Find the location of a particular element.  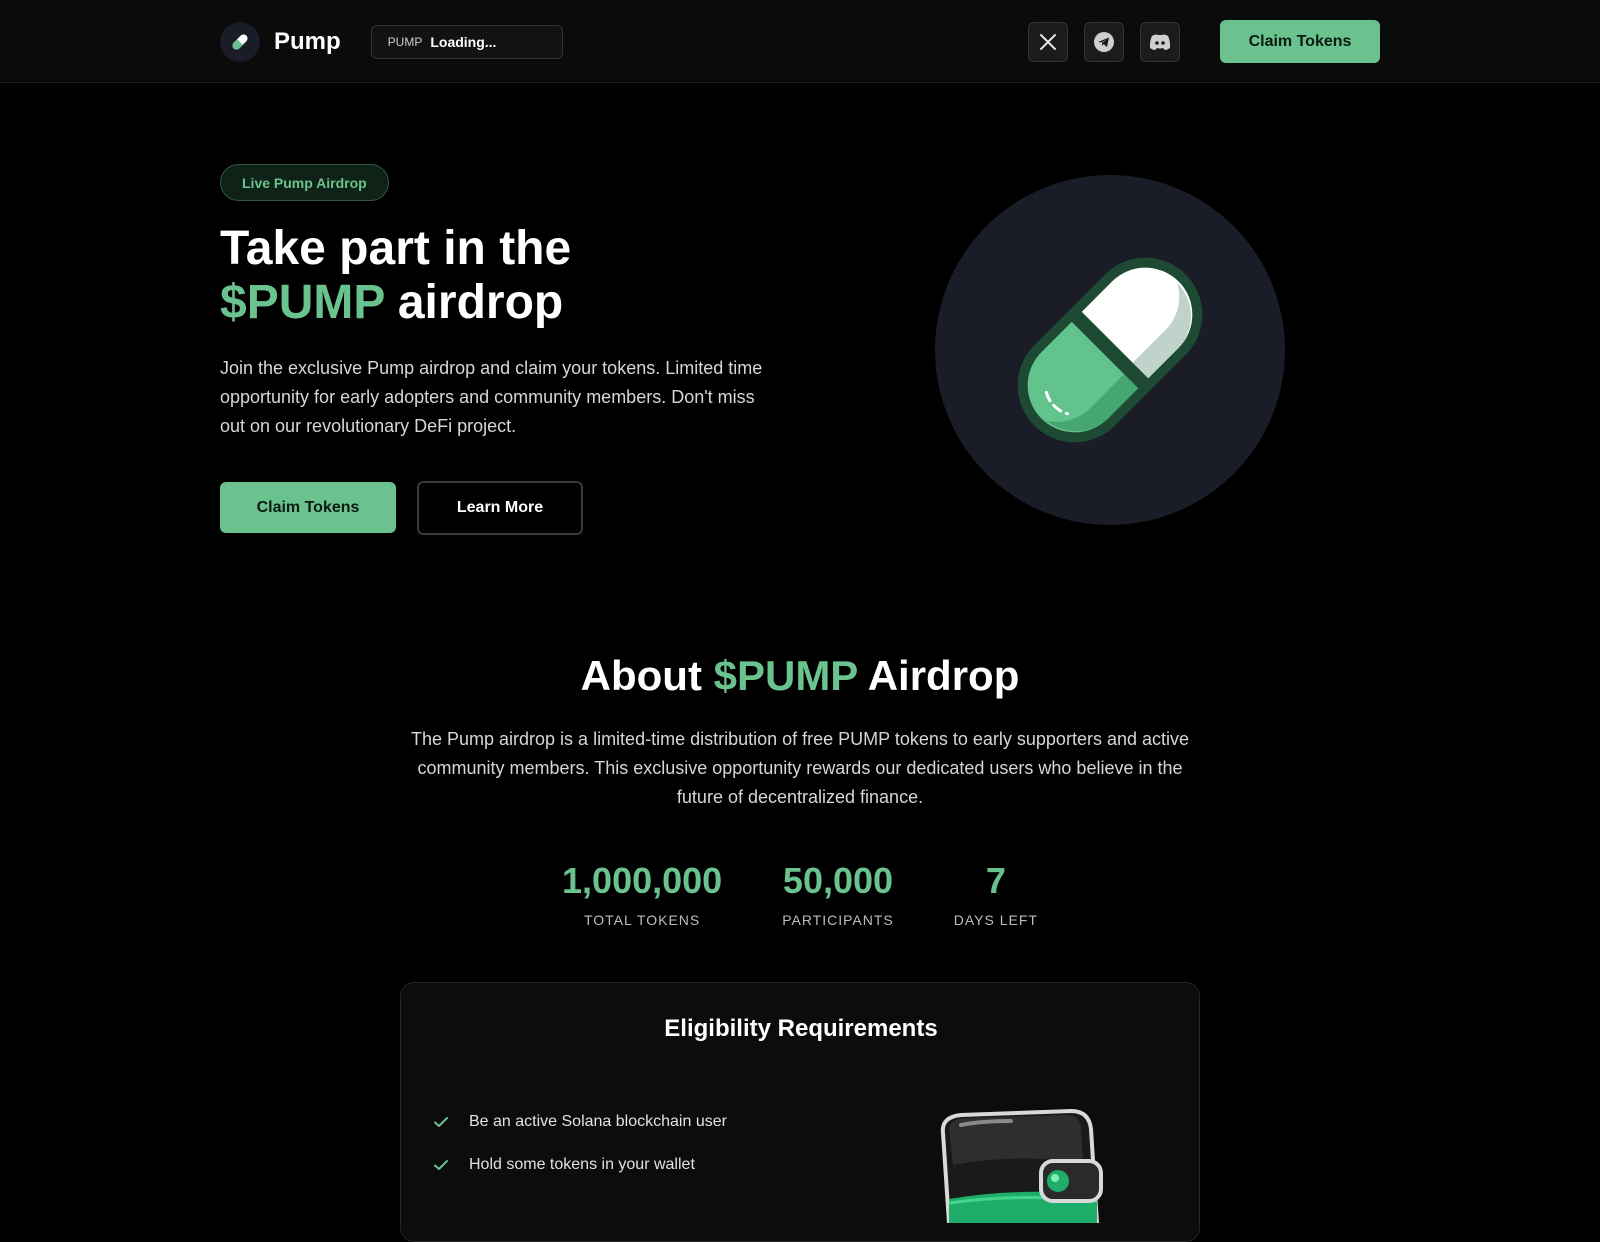

hero-title-line2: airdrop is located at coordinates (480, 302).